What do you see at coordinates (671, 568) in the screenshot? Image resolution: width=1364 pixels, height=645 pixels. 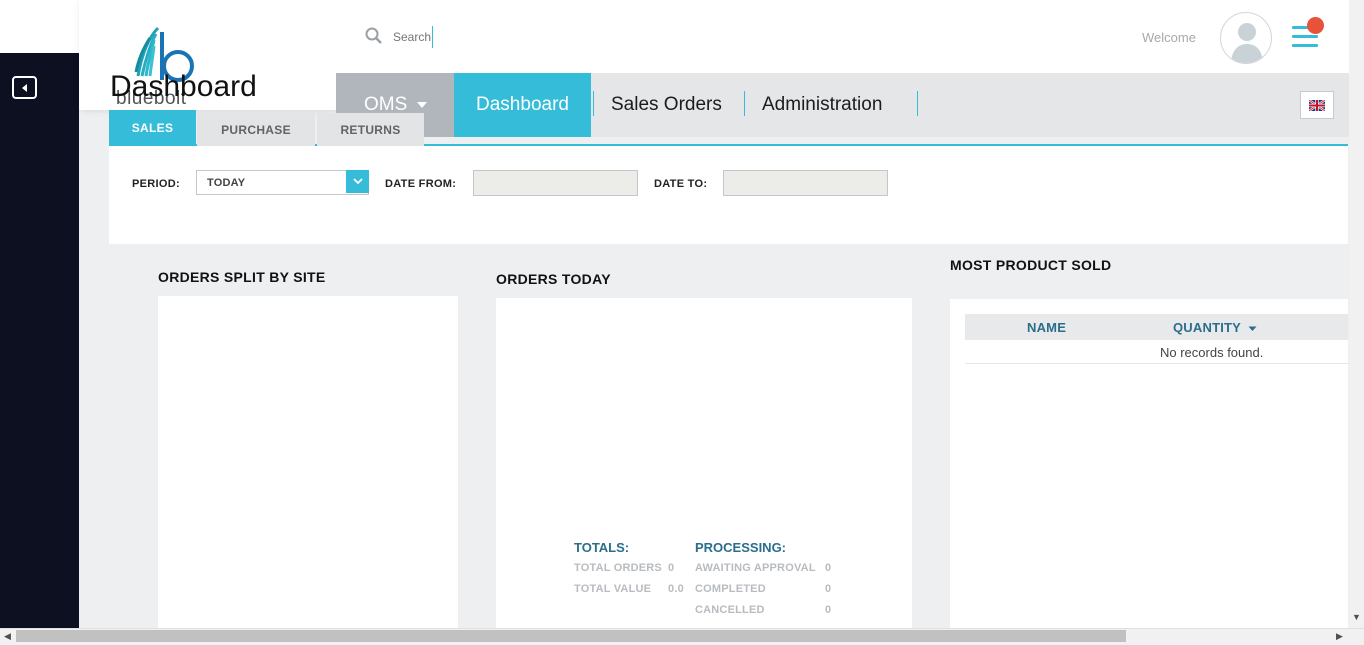 I see `total-orders-value: 0` at bounding box center [671, 568].